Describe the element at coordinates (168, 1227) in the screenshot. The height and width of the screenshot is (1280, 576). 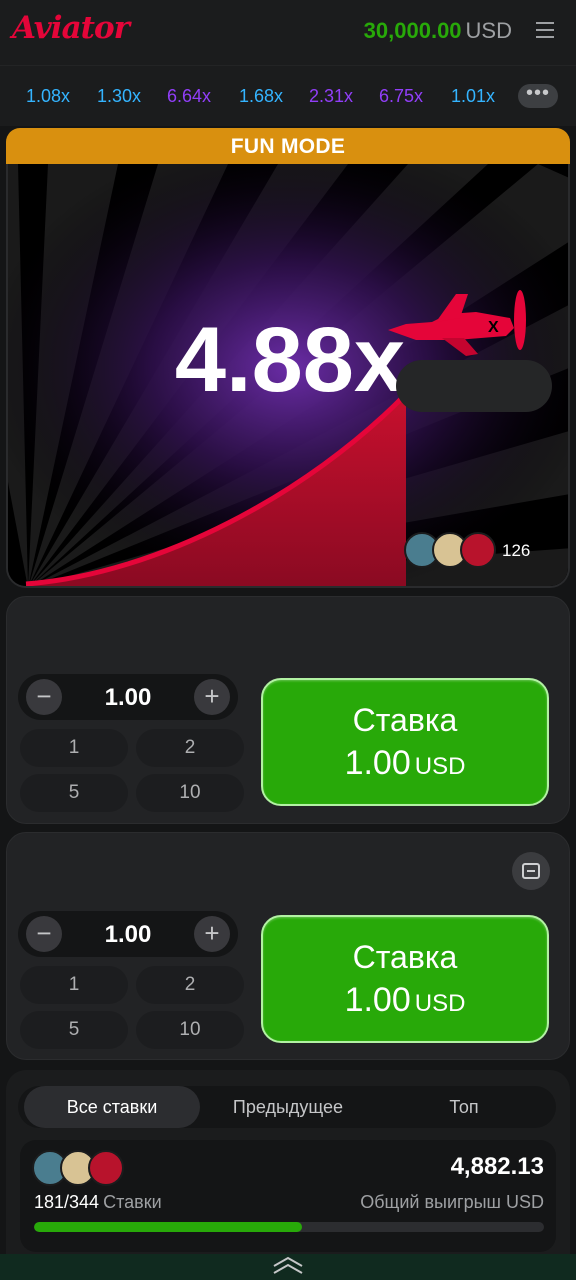
I see `bets-progress-fill` at that location.